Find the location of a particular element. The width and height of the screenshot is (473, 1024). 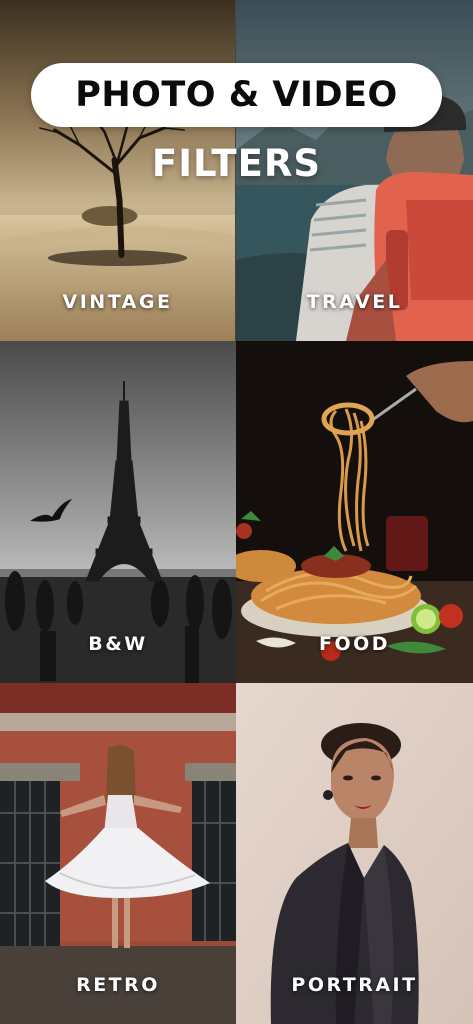

filter-label-bw: B&W is located at coordinates (118, 644).